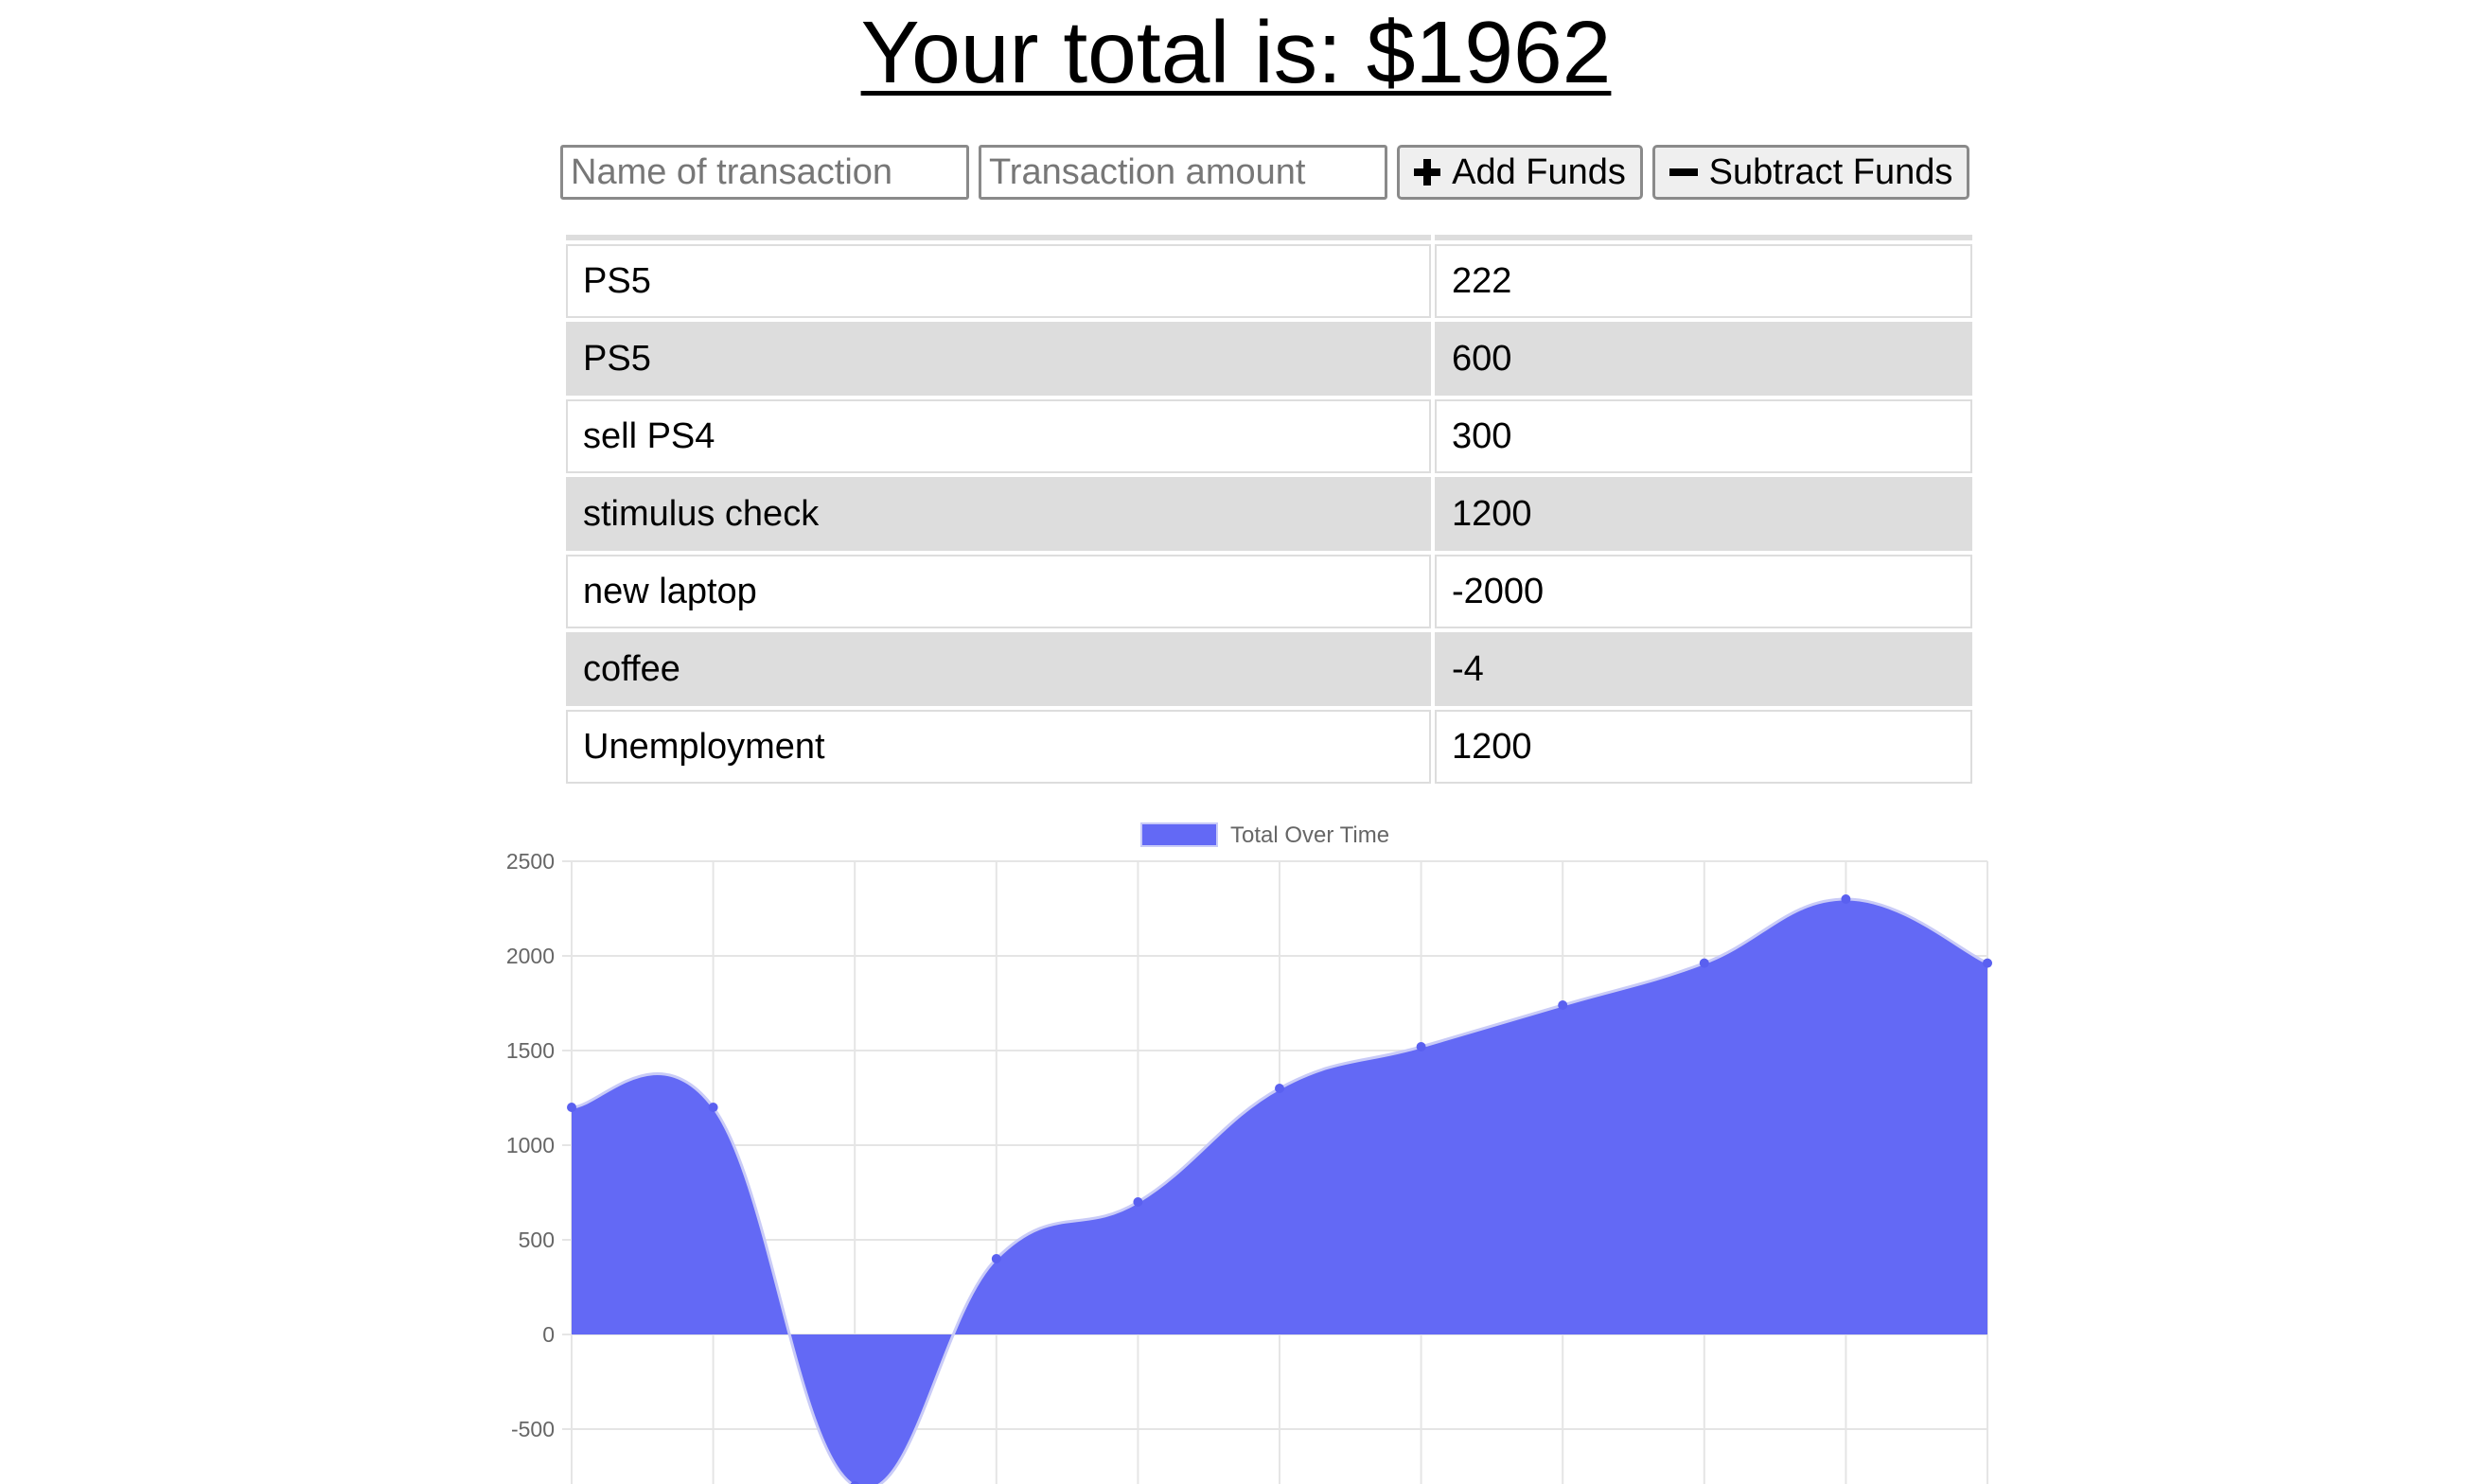 This screenshot has width=2472, height=1484. Describe the element at coordinates (998, 591) in the screenshot. I see `transaction-name-cell: new laptop` at that location.